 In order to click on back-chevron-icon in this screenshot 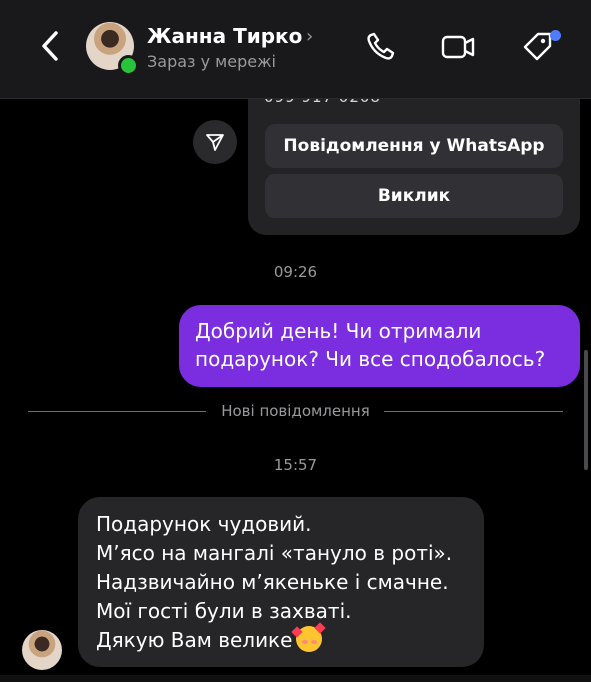, I will do `click(51, 46)`.